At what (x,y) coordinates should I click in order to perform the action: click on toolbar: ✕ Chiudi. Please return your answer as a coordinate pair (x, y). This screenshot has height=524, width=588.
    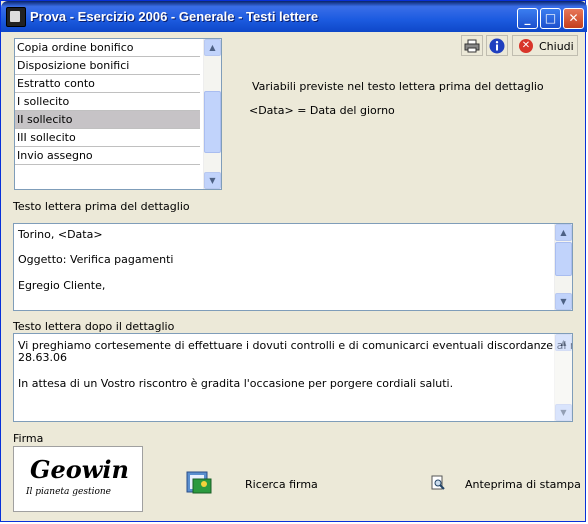
    Looking at the image, I should click on (519, 45).